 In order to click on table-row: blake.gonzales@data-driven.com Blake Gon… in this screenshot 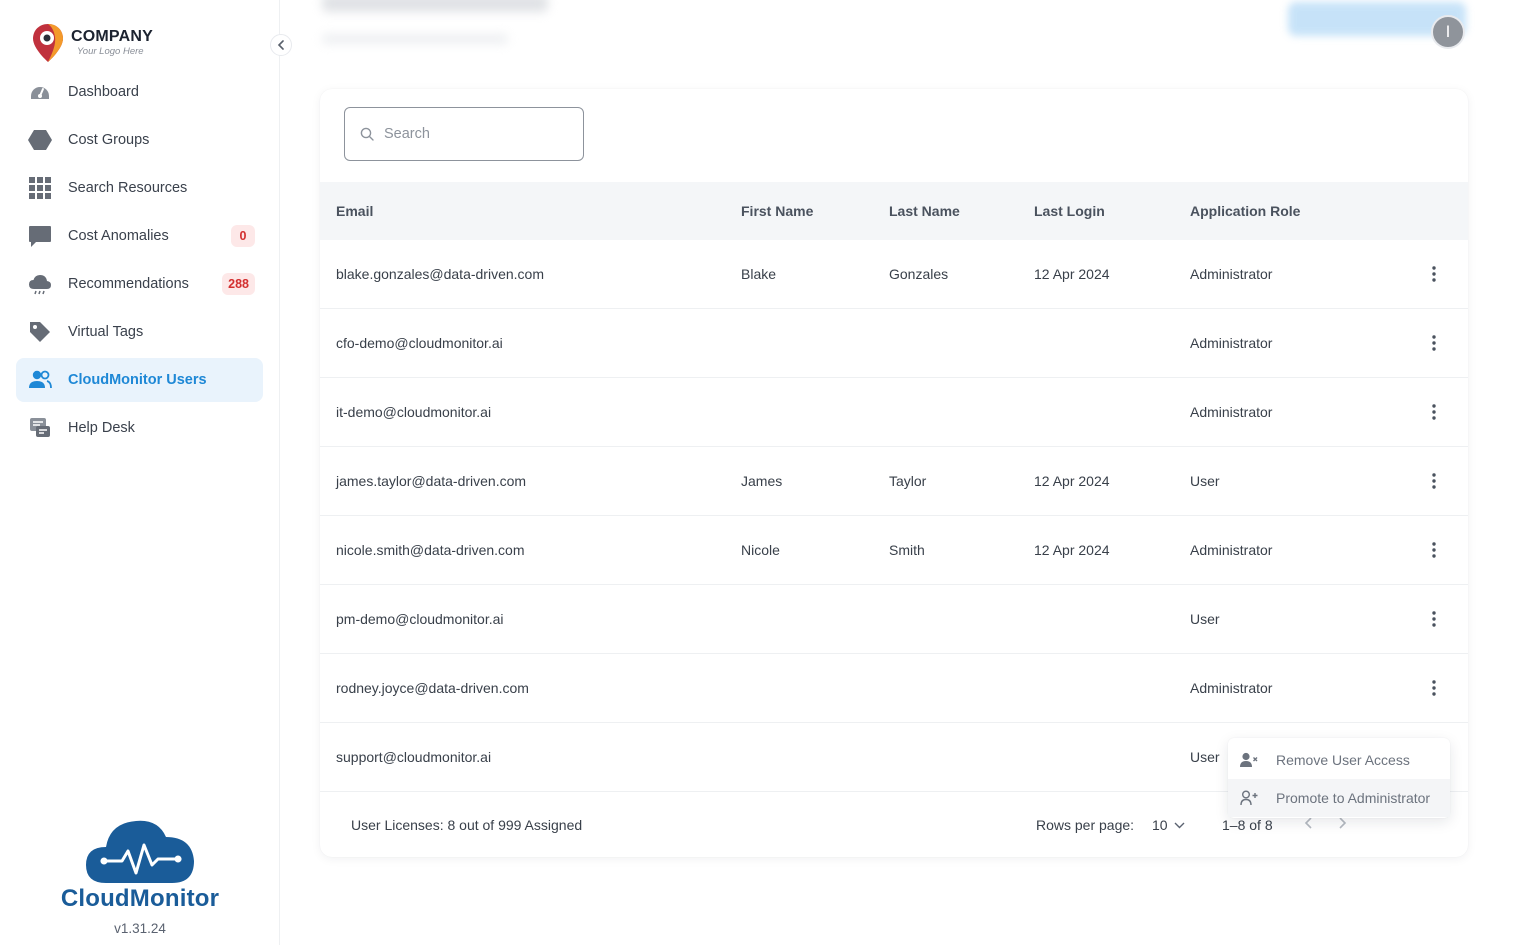, I will do `click(894, 274)`.